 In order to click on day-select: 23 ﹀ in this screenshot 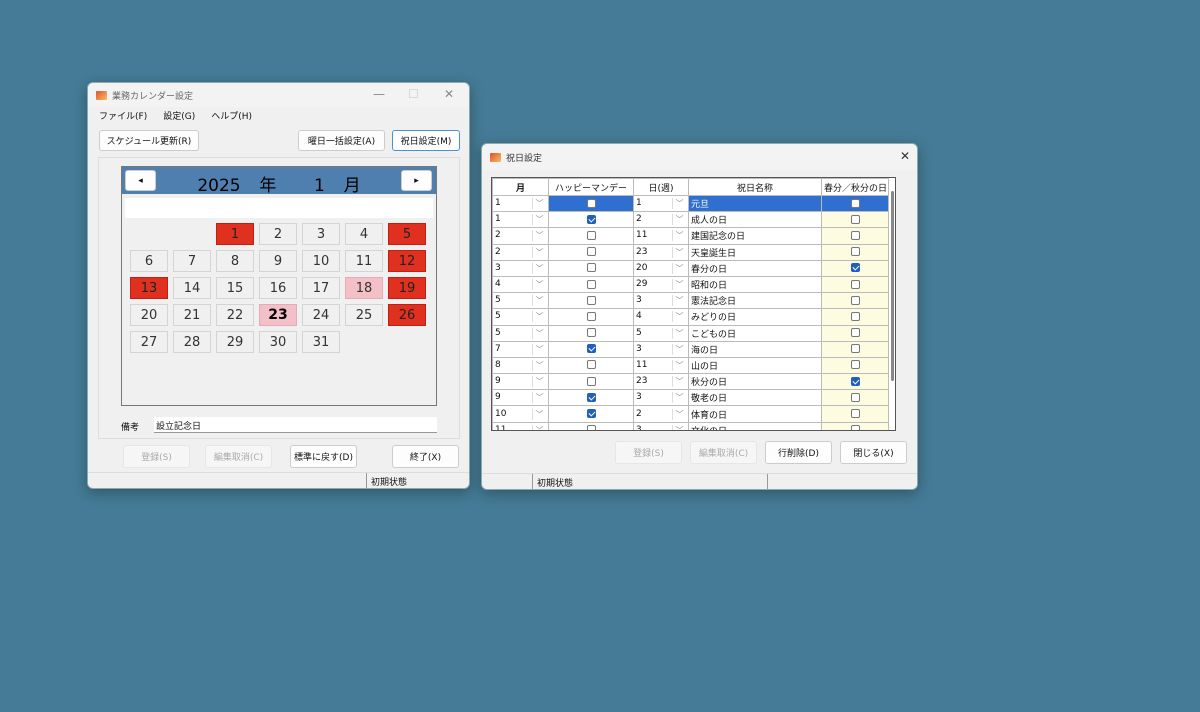, I will do `click(661, 252)`.